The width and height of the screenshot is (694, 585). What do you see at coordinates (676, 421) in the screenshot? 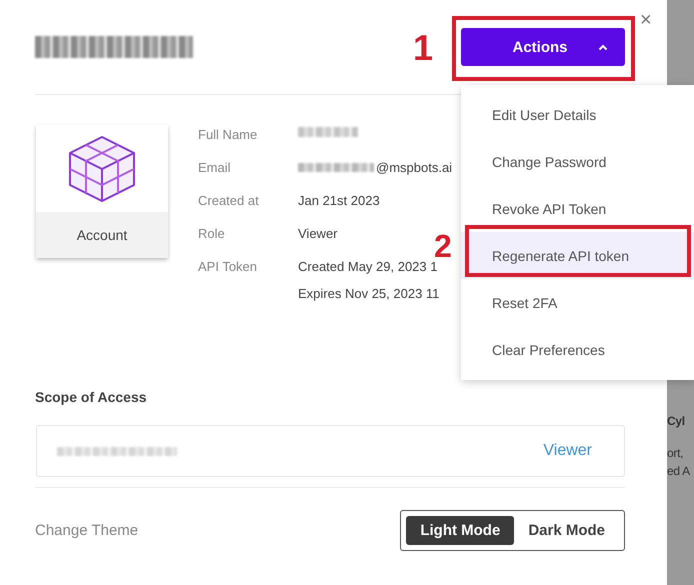
I see `background-text: Cyl` at bounding box center [676, 421].